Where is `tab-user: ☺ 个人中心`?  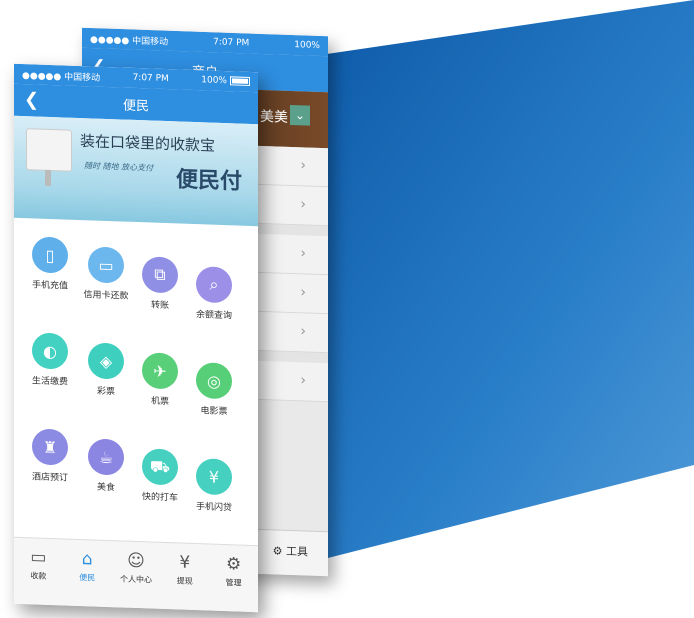
tab-user: ☺ 个人中心 is located at coordinates (136, 575).